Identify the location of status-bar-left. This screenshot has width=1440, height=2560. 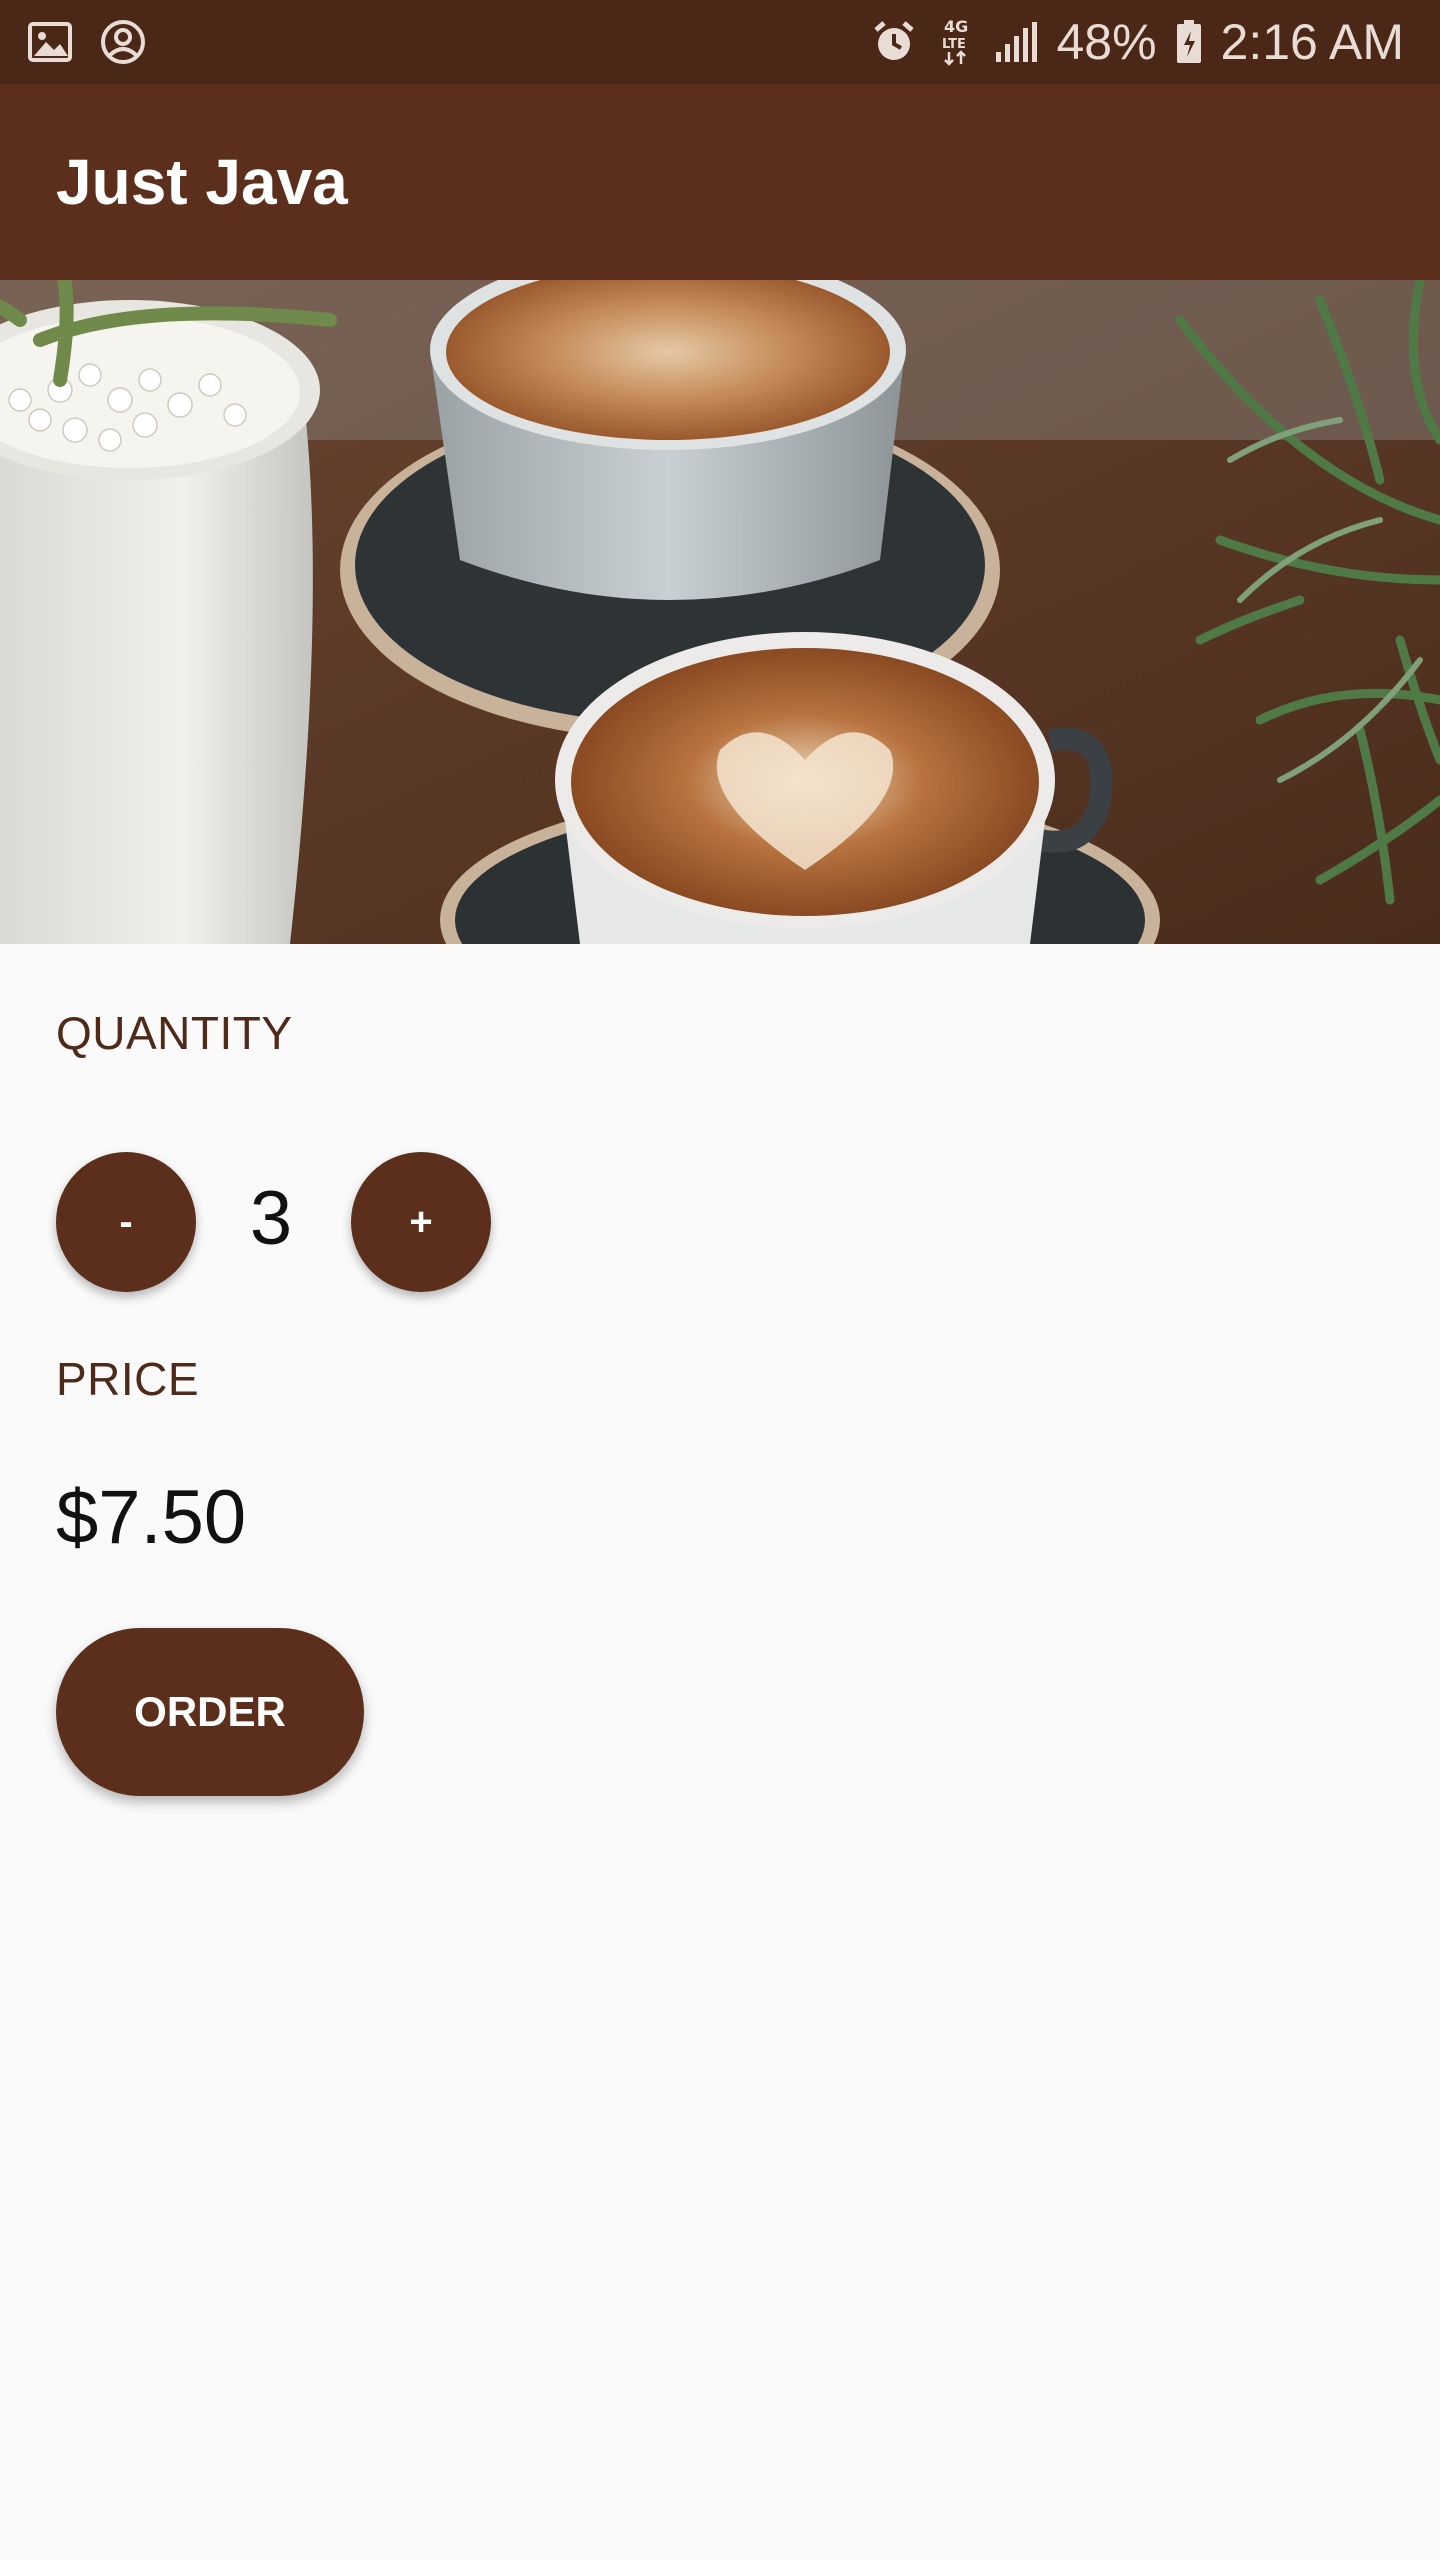
(87, 42).